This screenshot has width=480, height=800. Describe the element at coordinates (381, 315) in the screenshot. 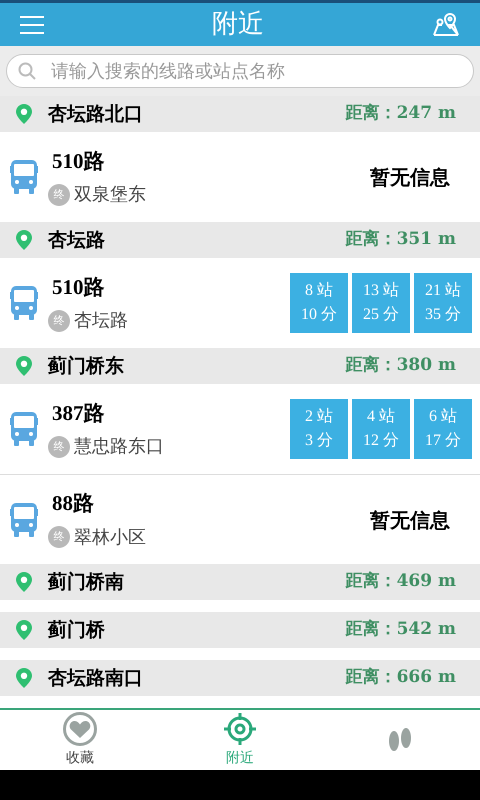

I see `arrival-time: 25 分` at that location.